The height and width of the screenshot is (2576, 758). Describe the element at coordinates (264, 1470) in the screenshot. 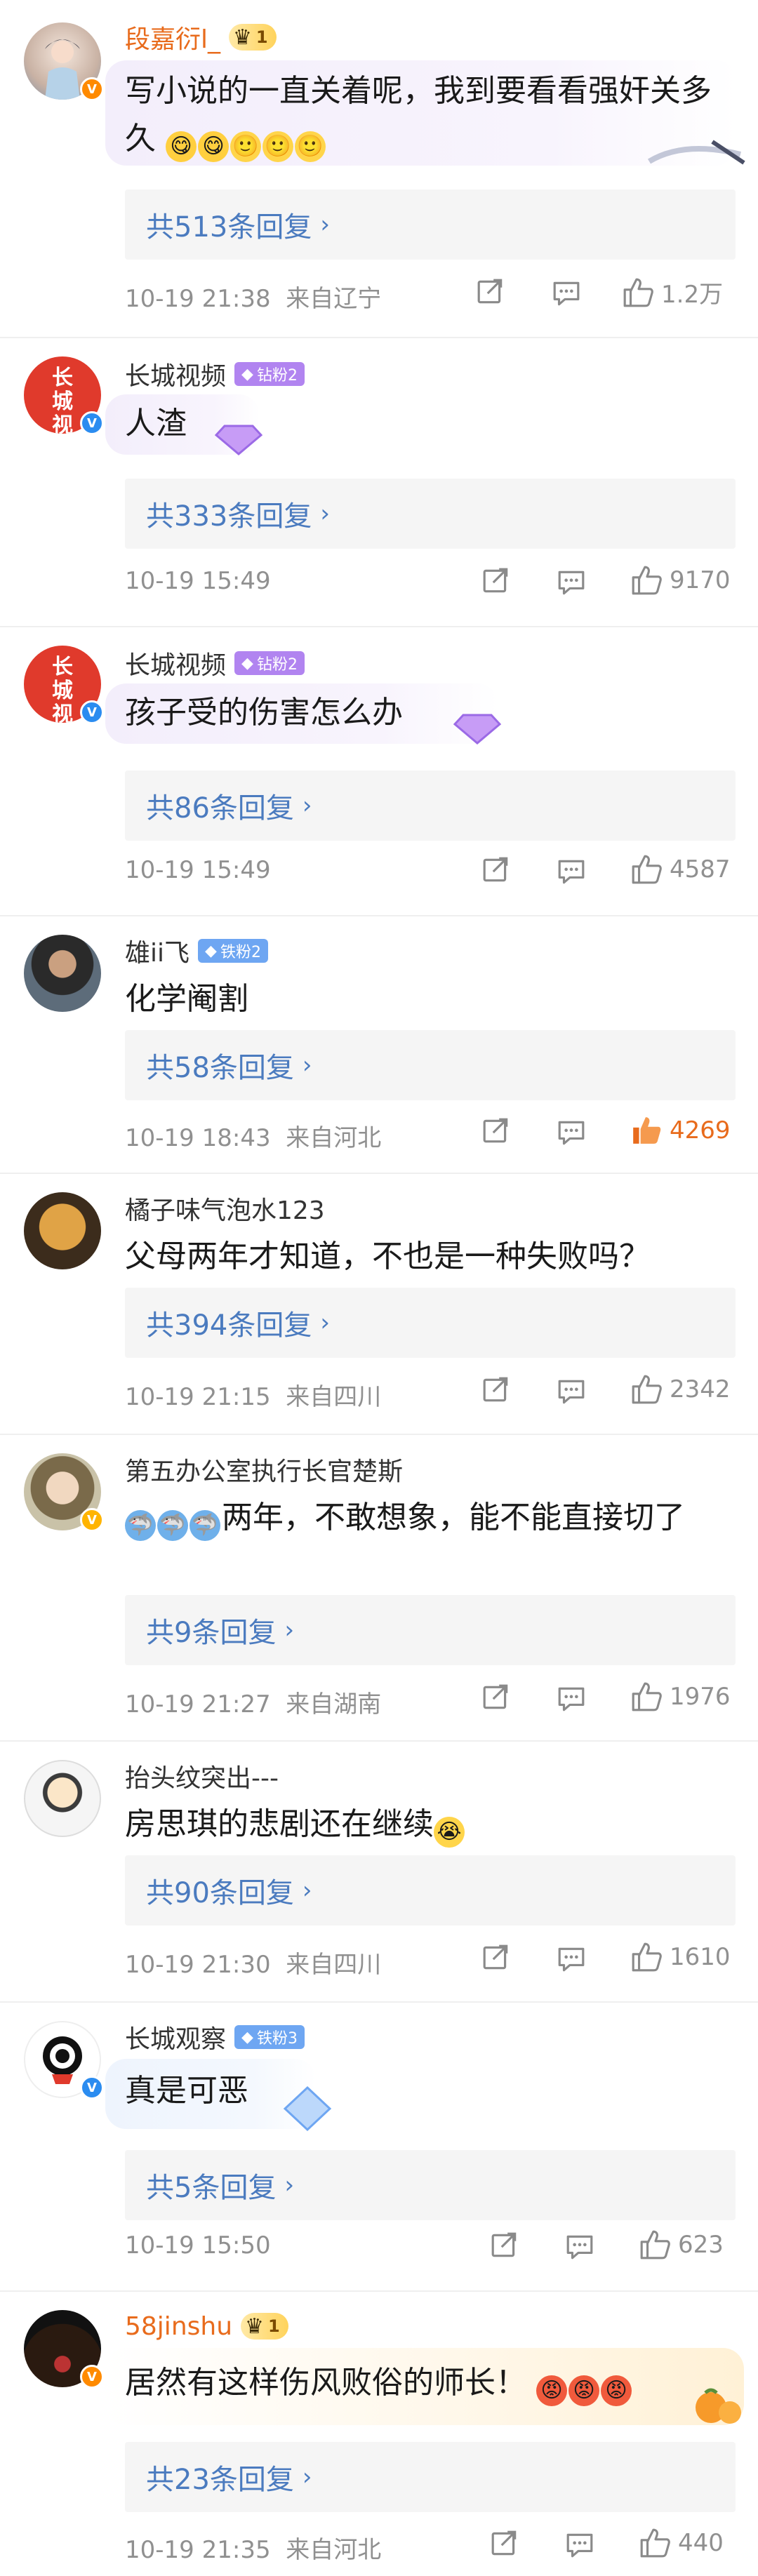

I see `username: 第五办公室执行长官楚斯` at that location.